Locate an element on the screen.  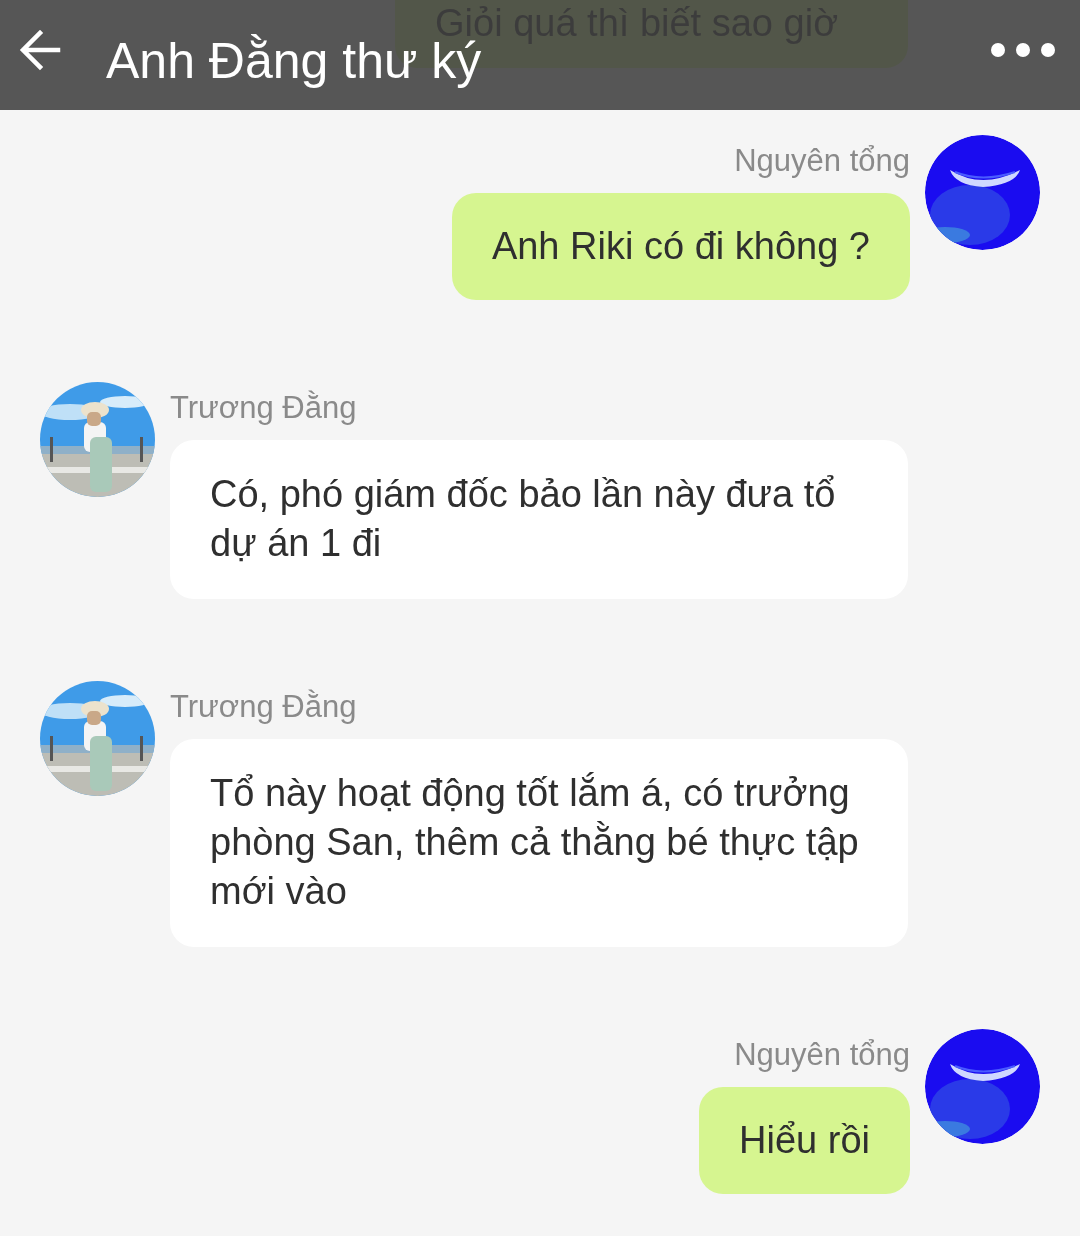
more-icon is located at coordinates (1023, 50).